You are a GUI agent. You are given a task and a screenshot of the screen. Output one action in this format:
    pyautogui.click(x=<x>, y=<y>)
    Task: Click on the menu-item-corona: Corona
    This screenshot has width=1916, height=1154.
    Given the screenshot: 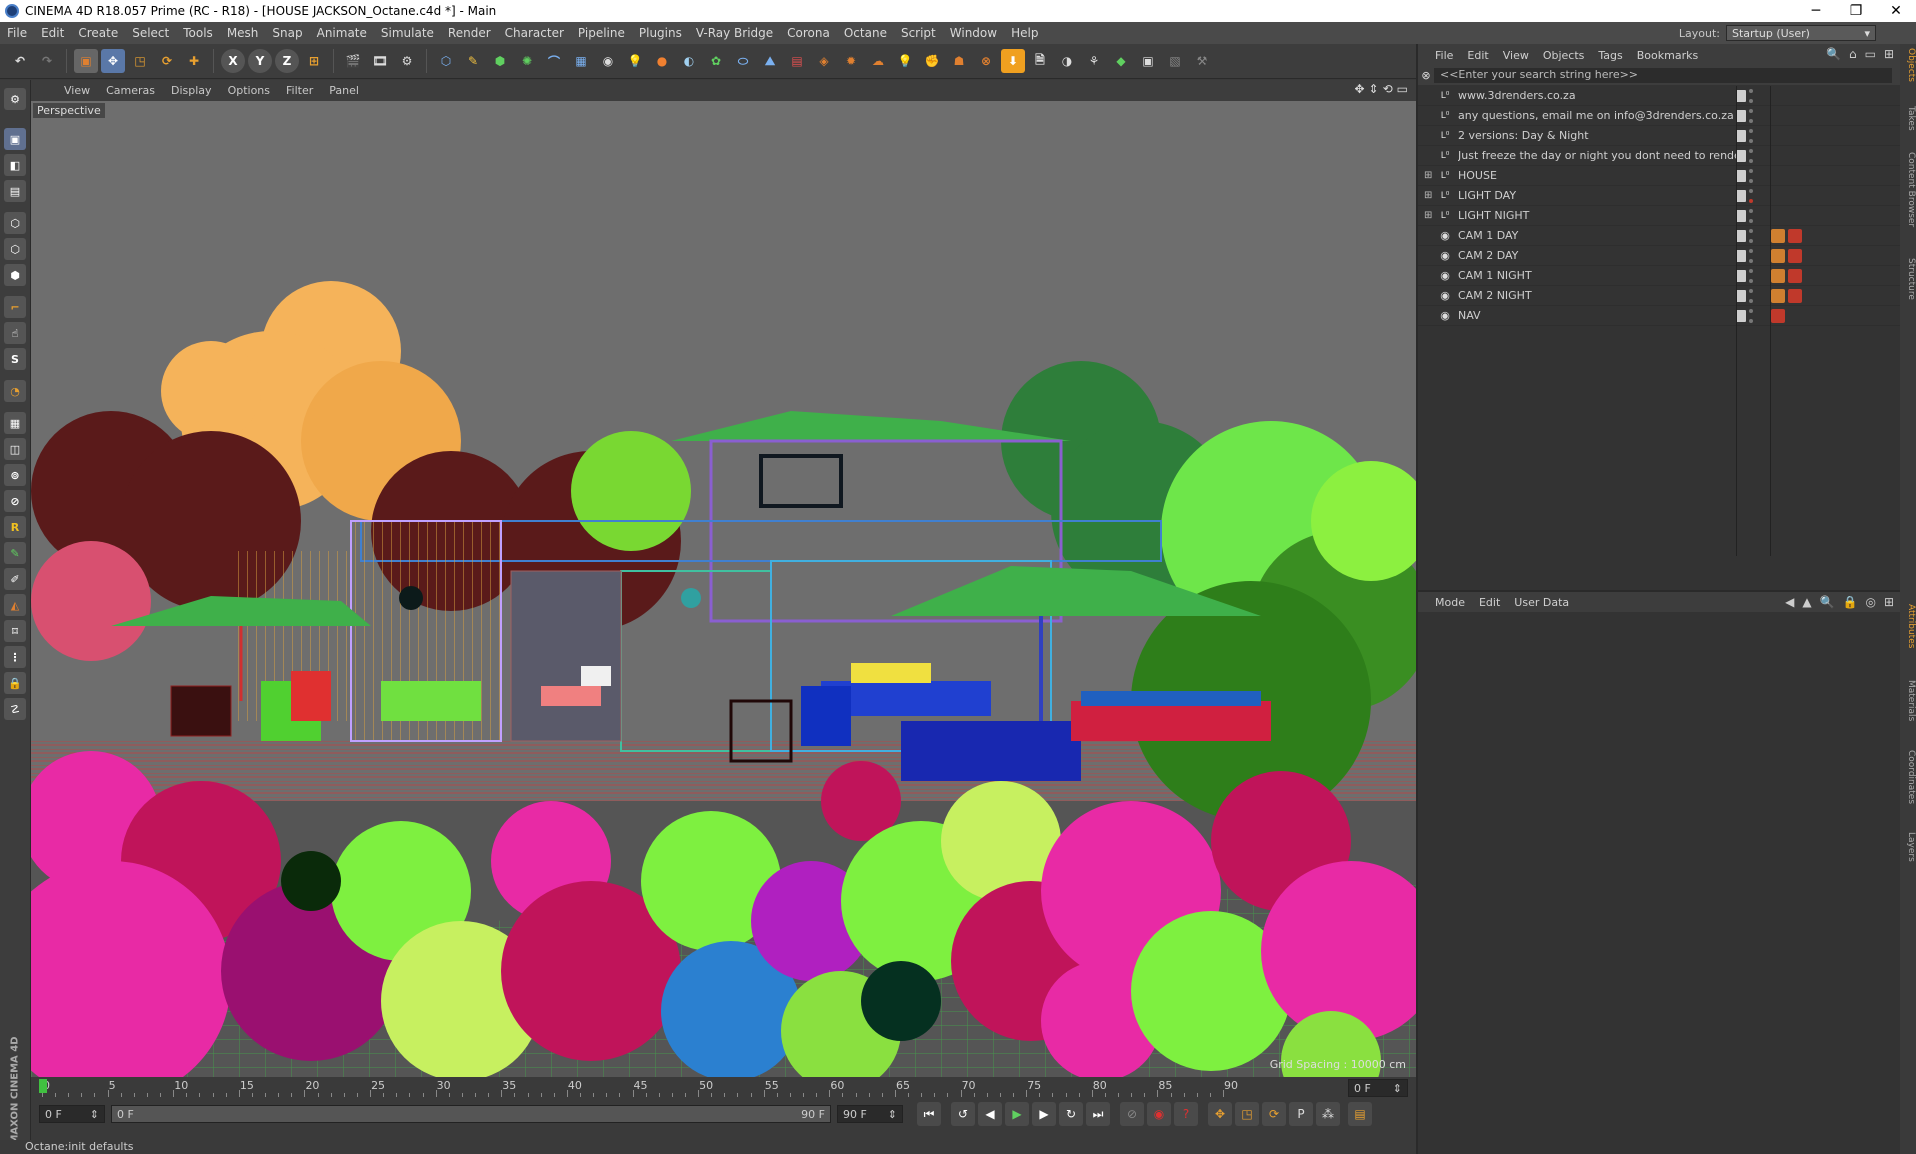 What is the action you would take?
    pyautogui.click(x=808, y=33)
    